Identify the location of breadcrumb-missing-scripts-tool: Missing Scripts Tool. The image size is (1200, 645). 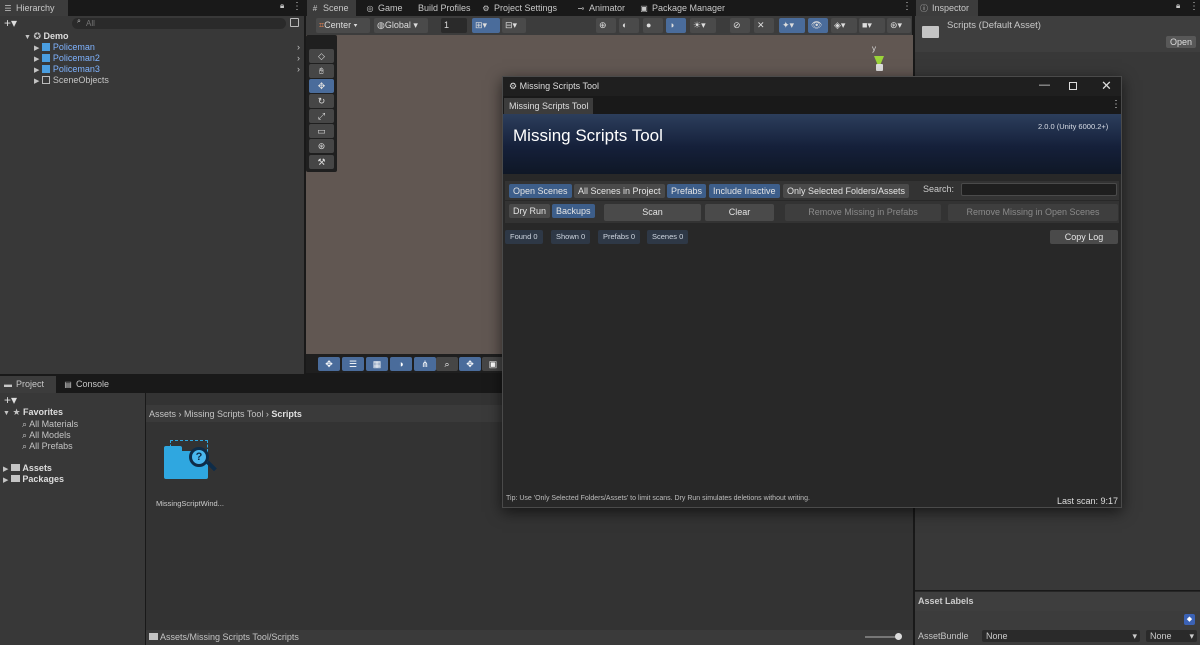
(223, 414).